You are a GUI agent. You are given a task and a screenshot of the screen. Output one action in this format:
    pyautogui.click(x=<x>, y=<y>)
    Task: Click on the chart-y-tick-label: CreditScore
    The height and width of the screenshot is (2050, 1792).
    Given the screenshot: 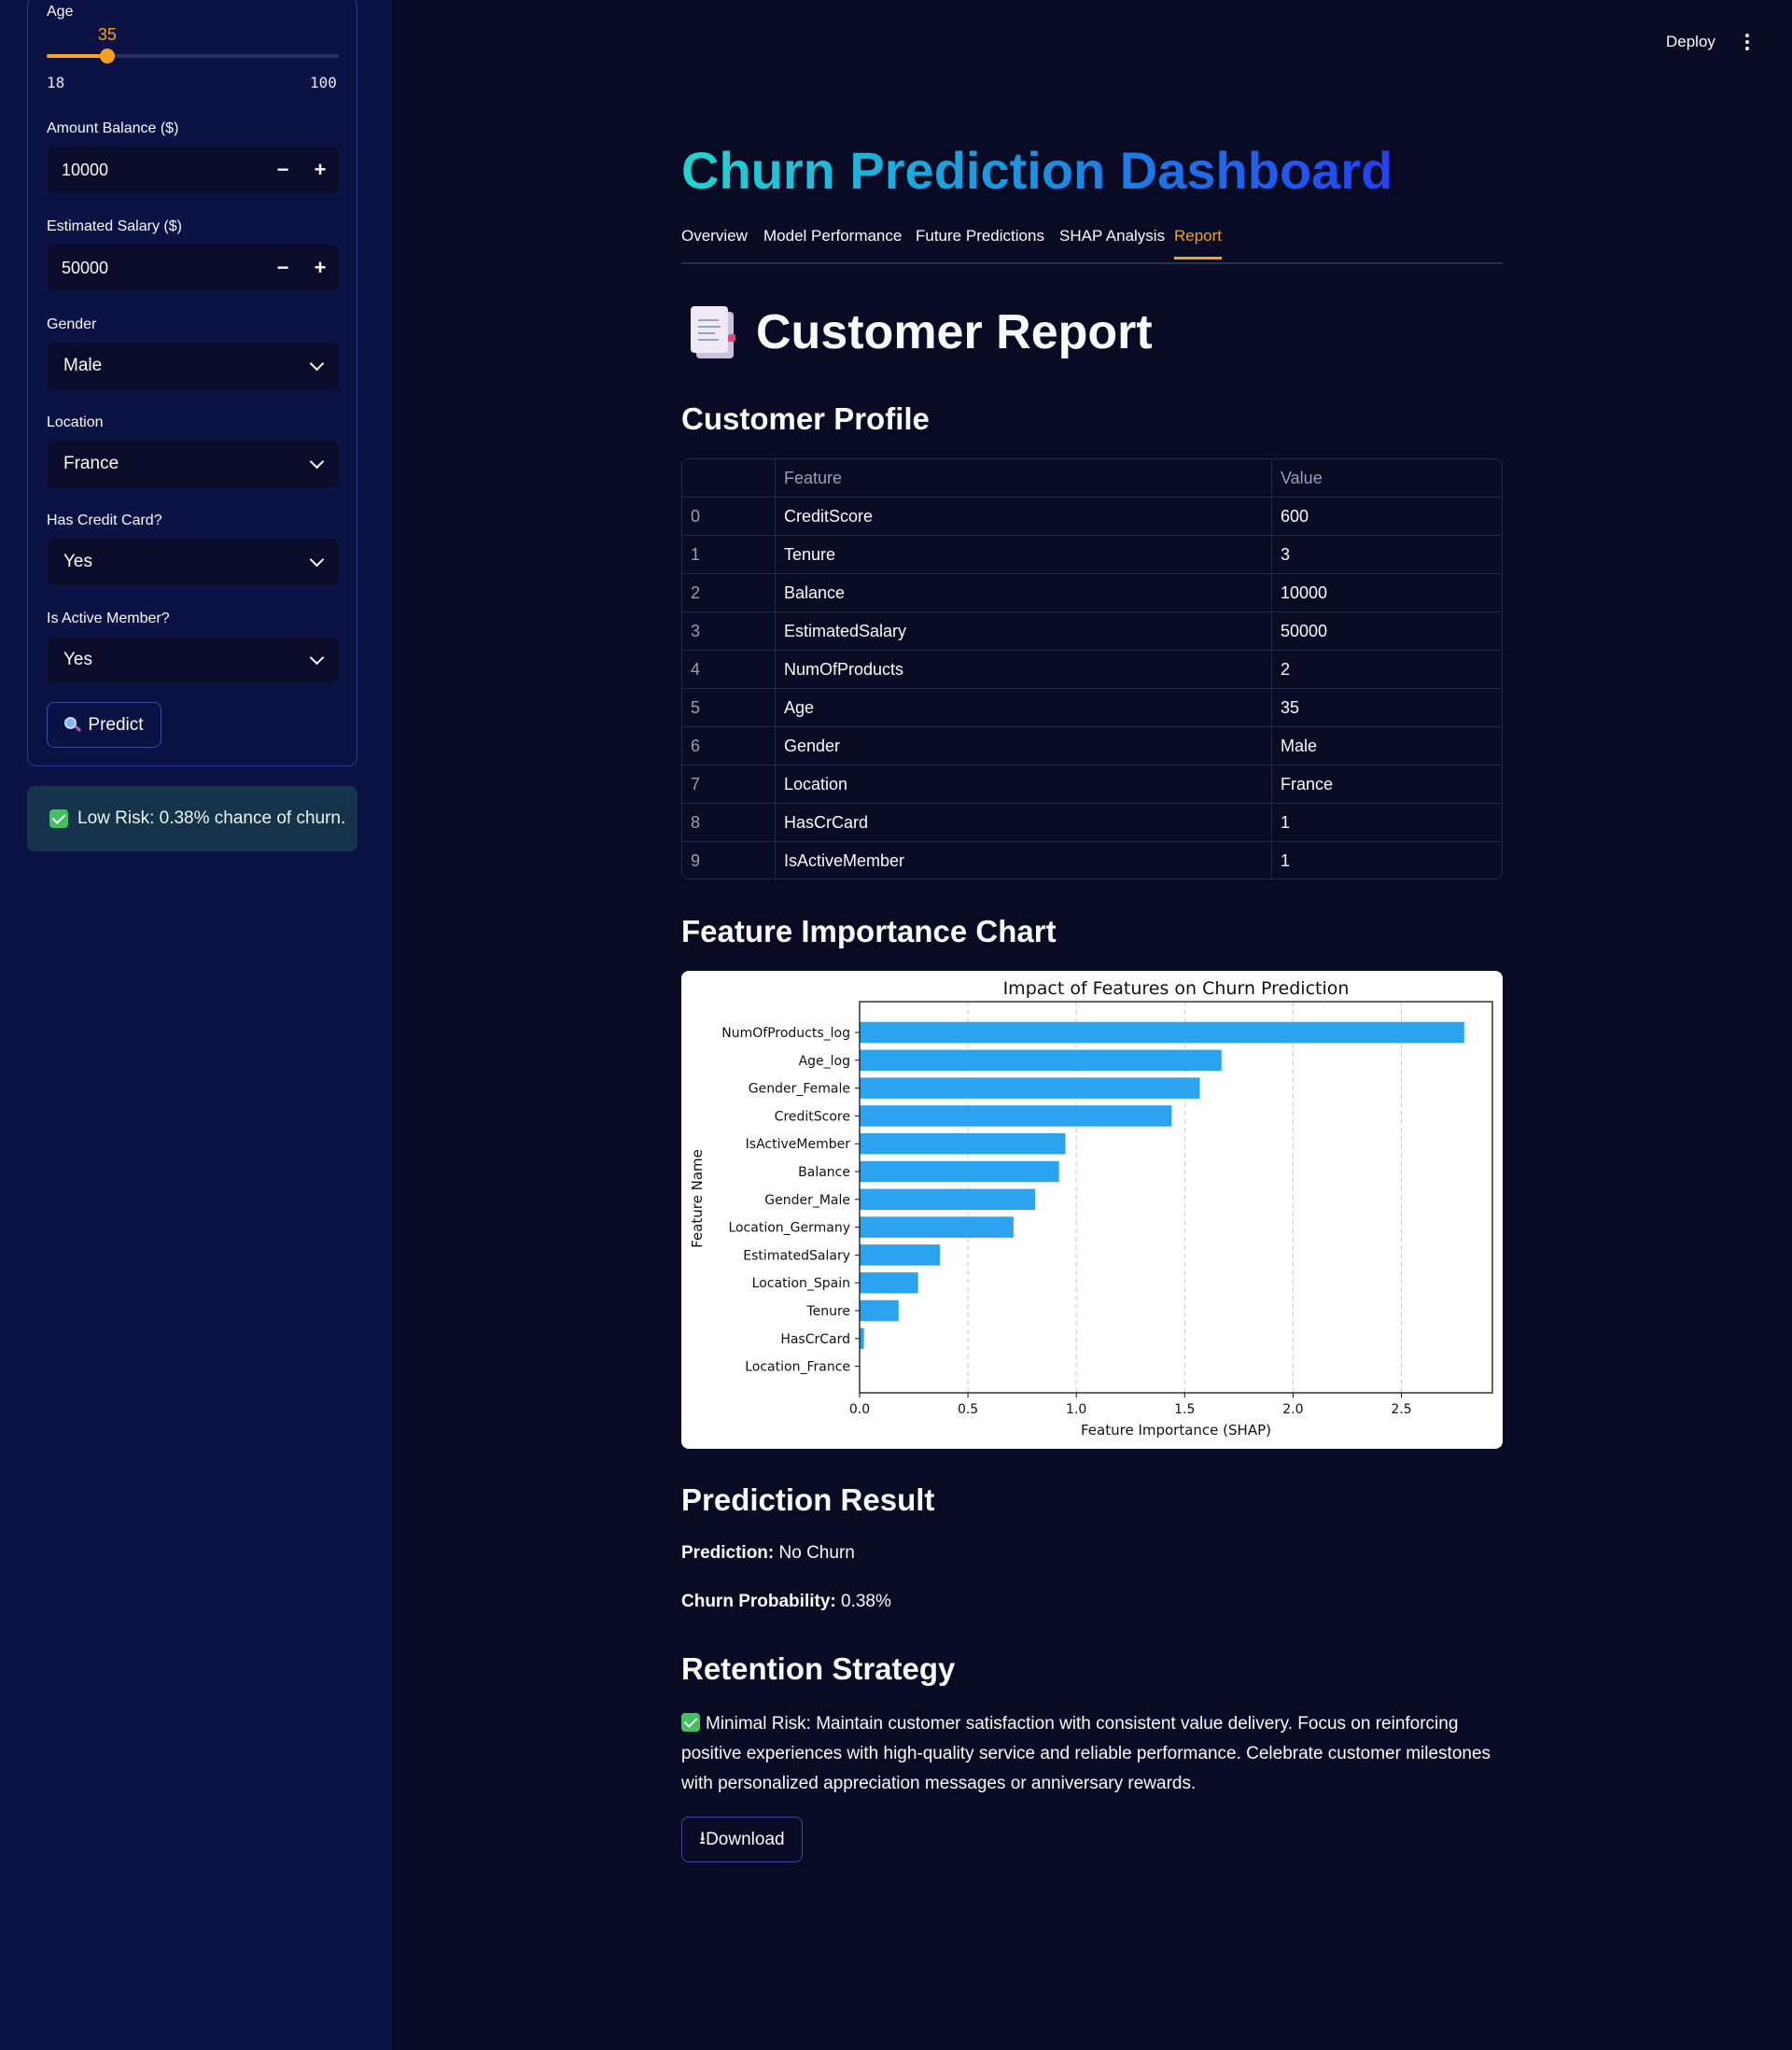 What is the action you would take?
    pyautogui.click(x=812, y=1116)
    